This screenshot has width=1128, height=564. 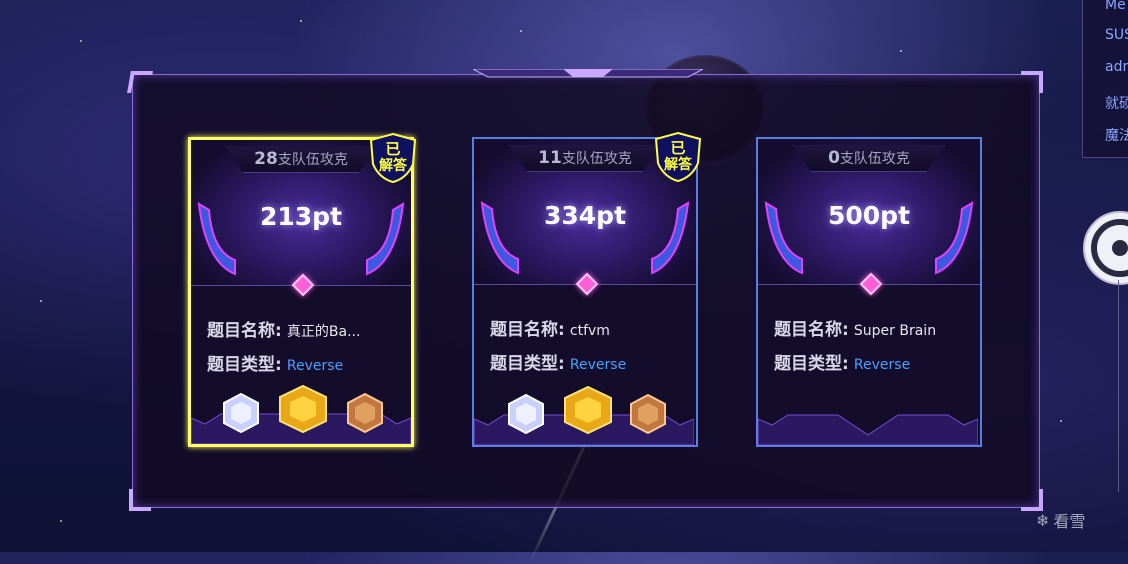 What do you see at coordinates (589, 331) in the screenshot?
I see `challenge-name: ctfvm` at bounding box center [589, 331].